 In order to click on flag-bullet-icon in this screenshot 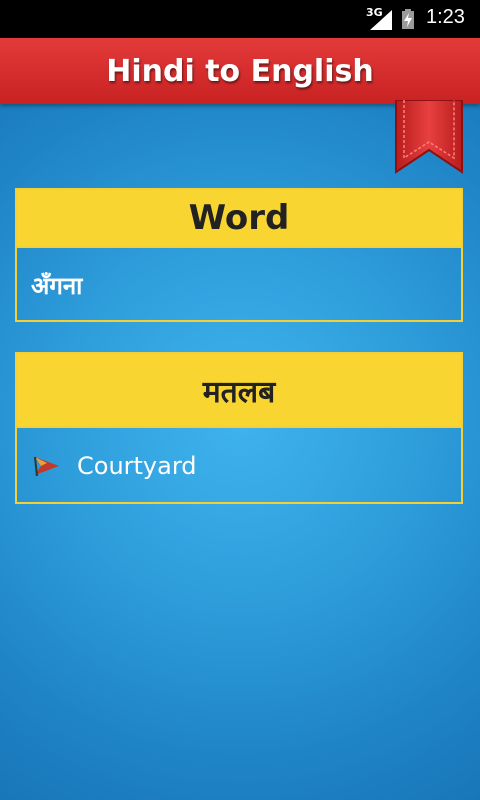, I will do `click(46, 466)`.